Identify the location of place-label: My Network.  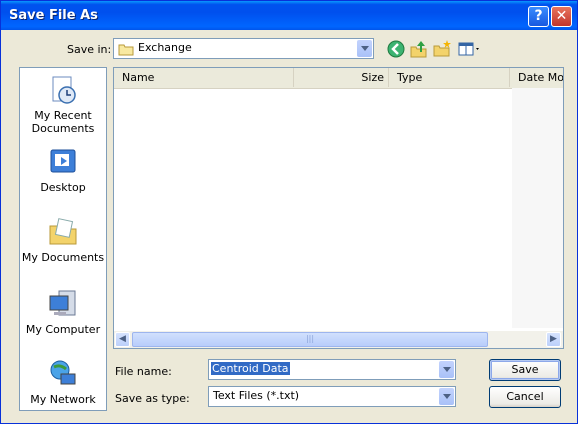
(63, 399).